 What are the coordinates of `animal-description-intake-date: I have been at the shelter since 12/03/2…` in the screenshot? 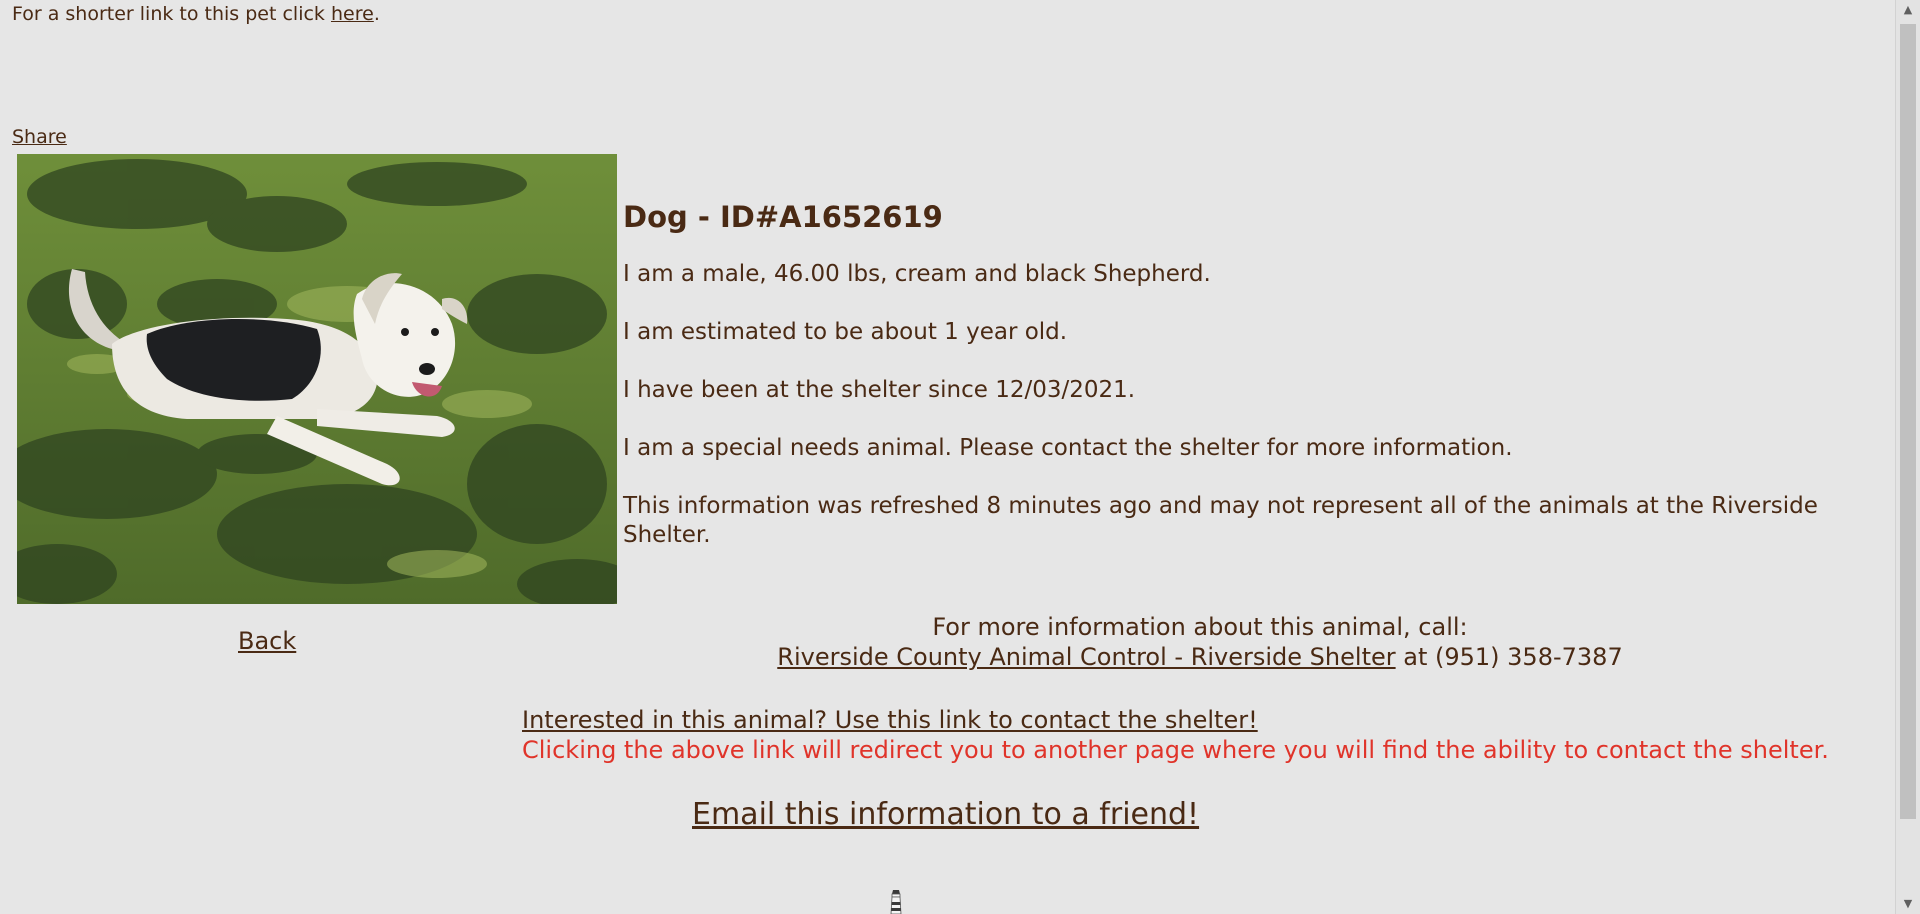 It's located at (879, 390).